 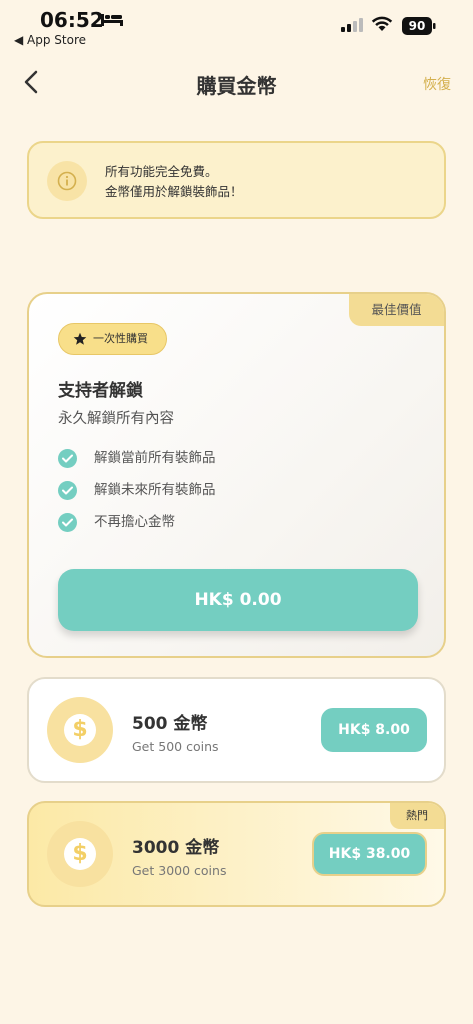 I want to click on back-to-app-store-link: ◀ App Store, so click(x=50, y=40).